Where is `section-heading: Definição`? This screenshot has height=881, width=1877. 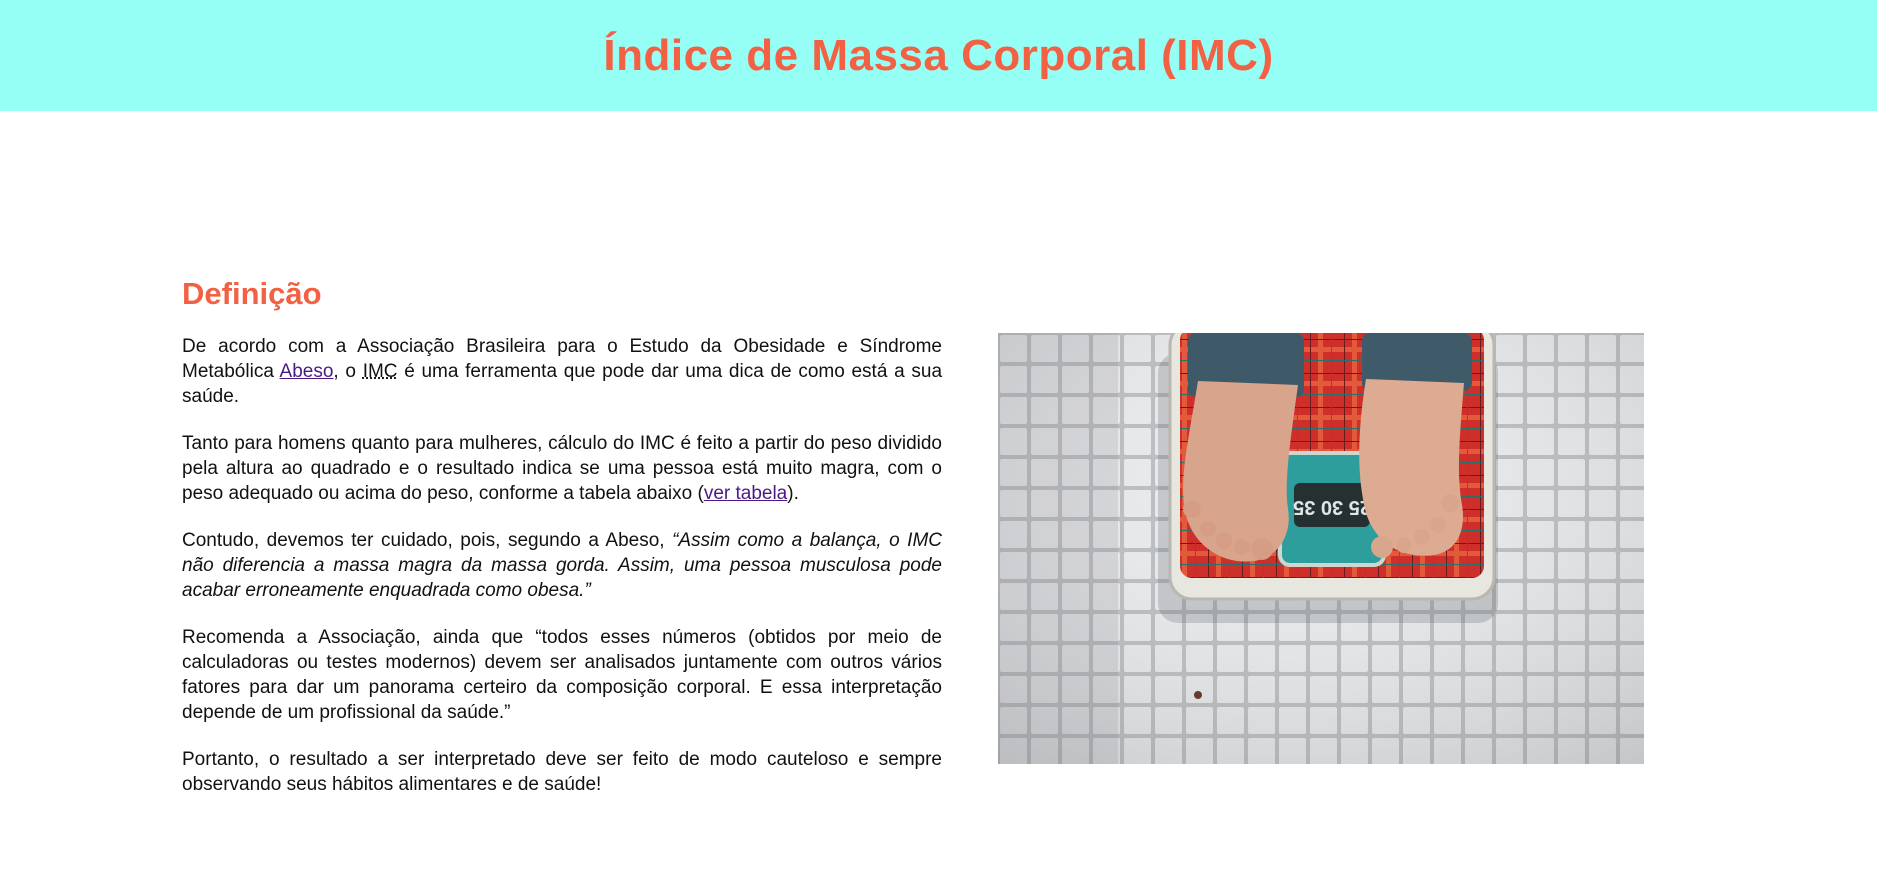
section-heading: Definição is located at coordinates (252, 293).